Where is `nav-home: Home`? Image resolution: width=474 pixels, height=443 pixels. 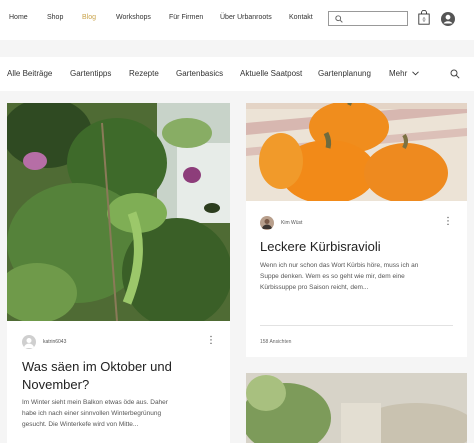 nav-home: Home is located at coordinates (18, 17).